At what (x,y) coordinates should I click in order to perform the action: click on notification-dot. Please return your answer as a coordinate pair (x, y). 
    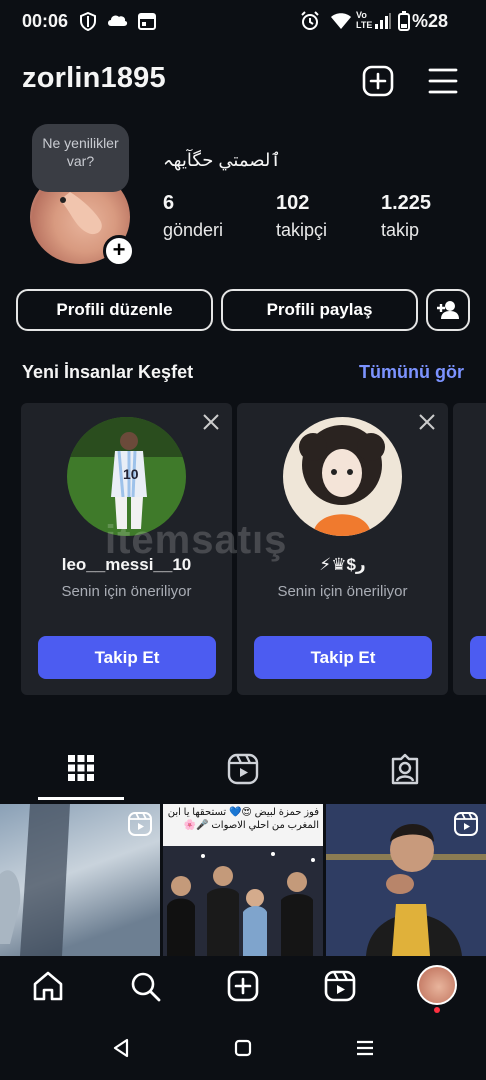
    Looking at the image, I should click on (437, 1010).